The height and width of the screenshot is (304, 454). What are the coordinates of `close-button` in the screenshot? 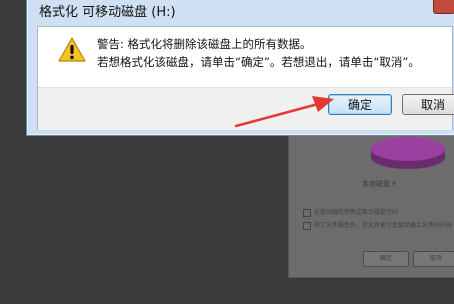 It's located at (443, 7).